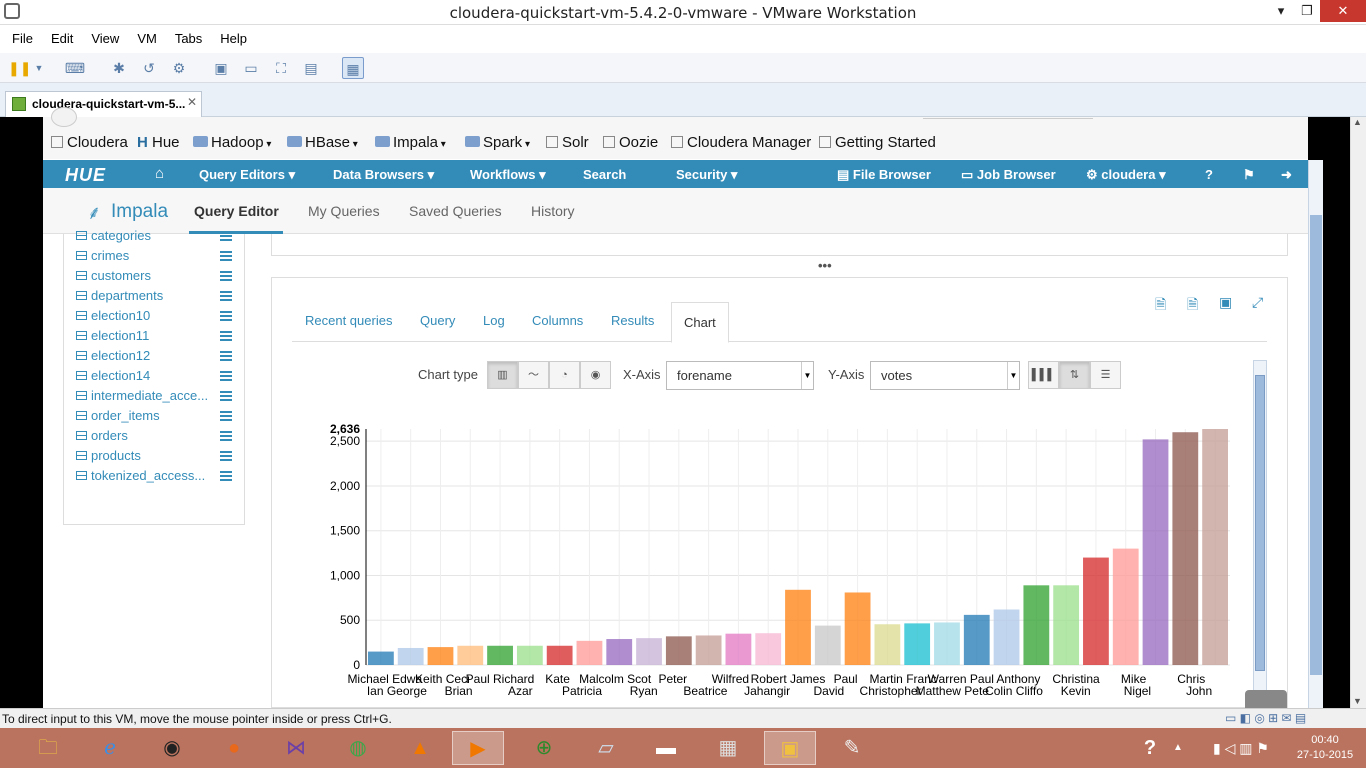  I want to click on firewall-icon: ▦, so click(728, 748).